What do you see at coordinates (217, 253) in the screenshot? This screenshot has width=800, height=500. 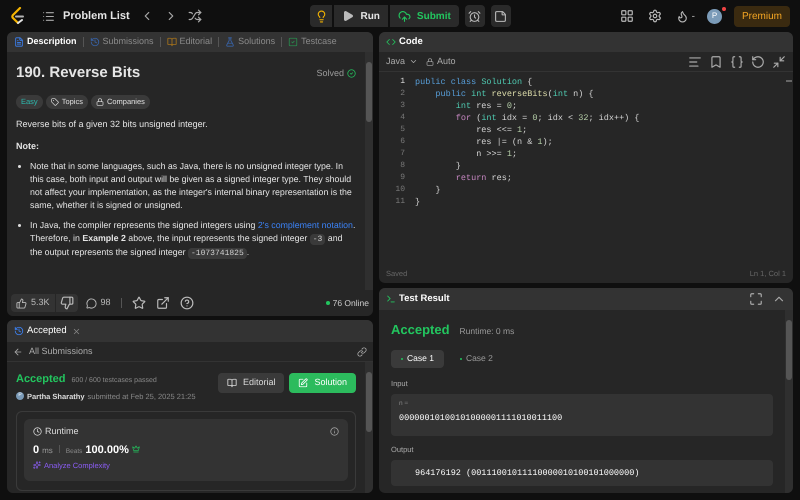 I see `inline-code: -1073741825` at bounding box center [217, 253].